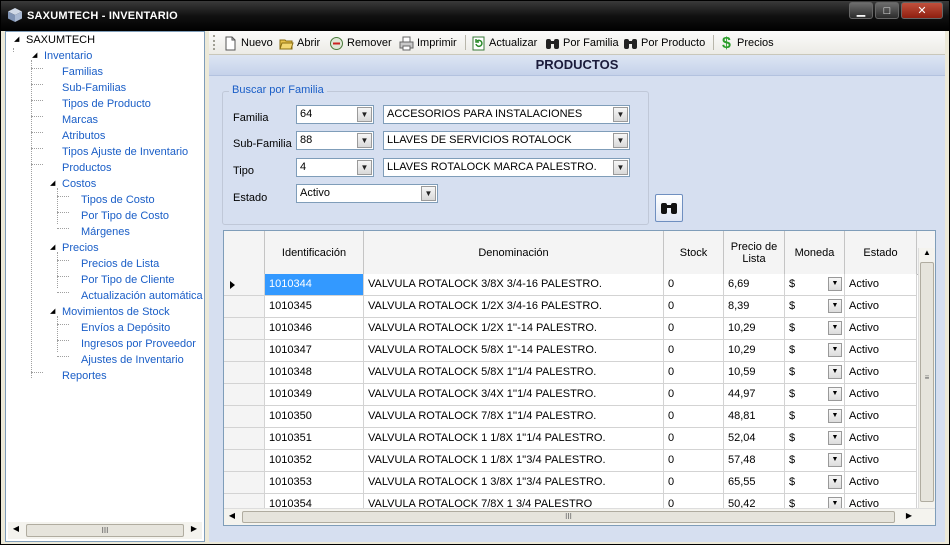 Image resolution: width=950 pixels, height=545 pixels. What do you see at coordinates (314, 461) in the screenshot?
I see `cell-identificacion: 1010352` at bounding box center [314, 461].